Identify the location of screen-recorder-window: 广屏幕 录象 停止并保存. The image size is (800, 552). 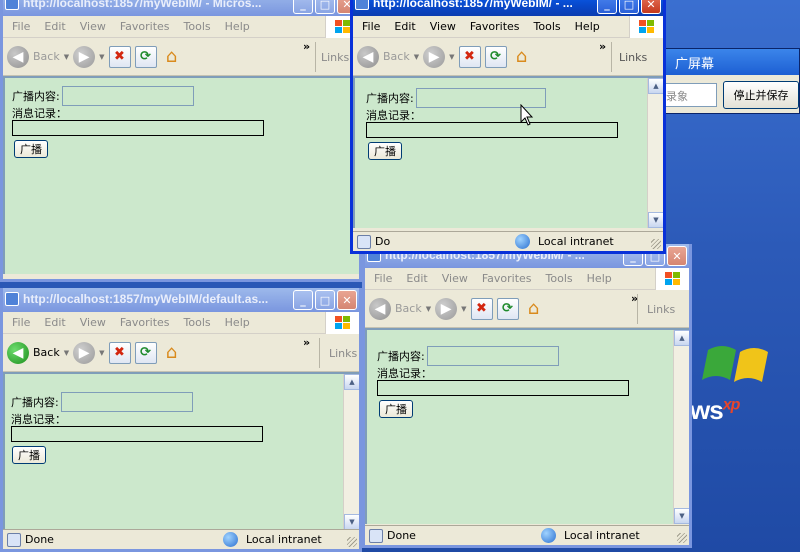
(730, 81).